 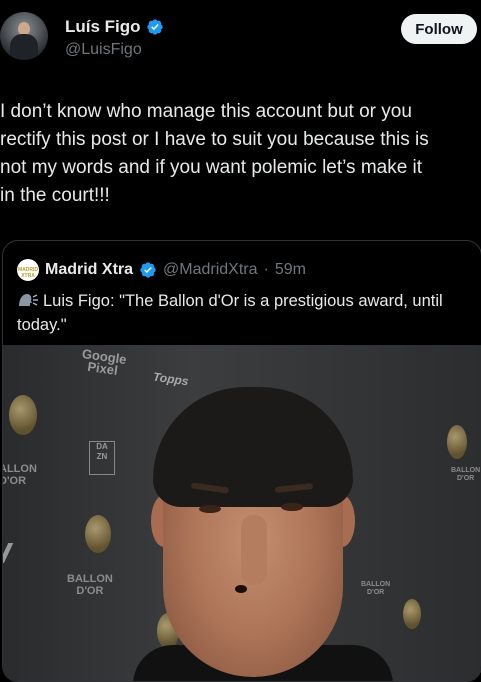 I want to click on speaking-head-icon, so click(x=28, y=300).